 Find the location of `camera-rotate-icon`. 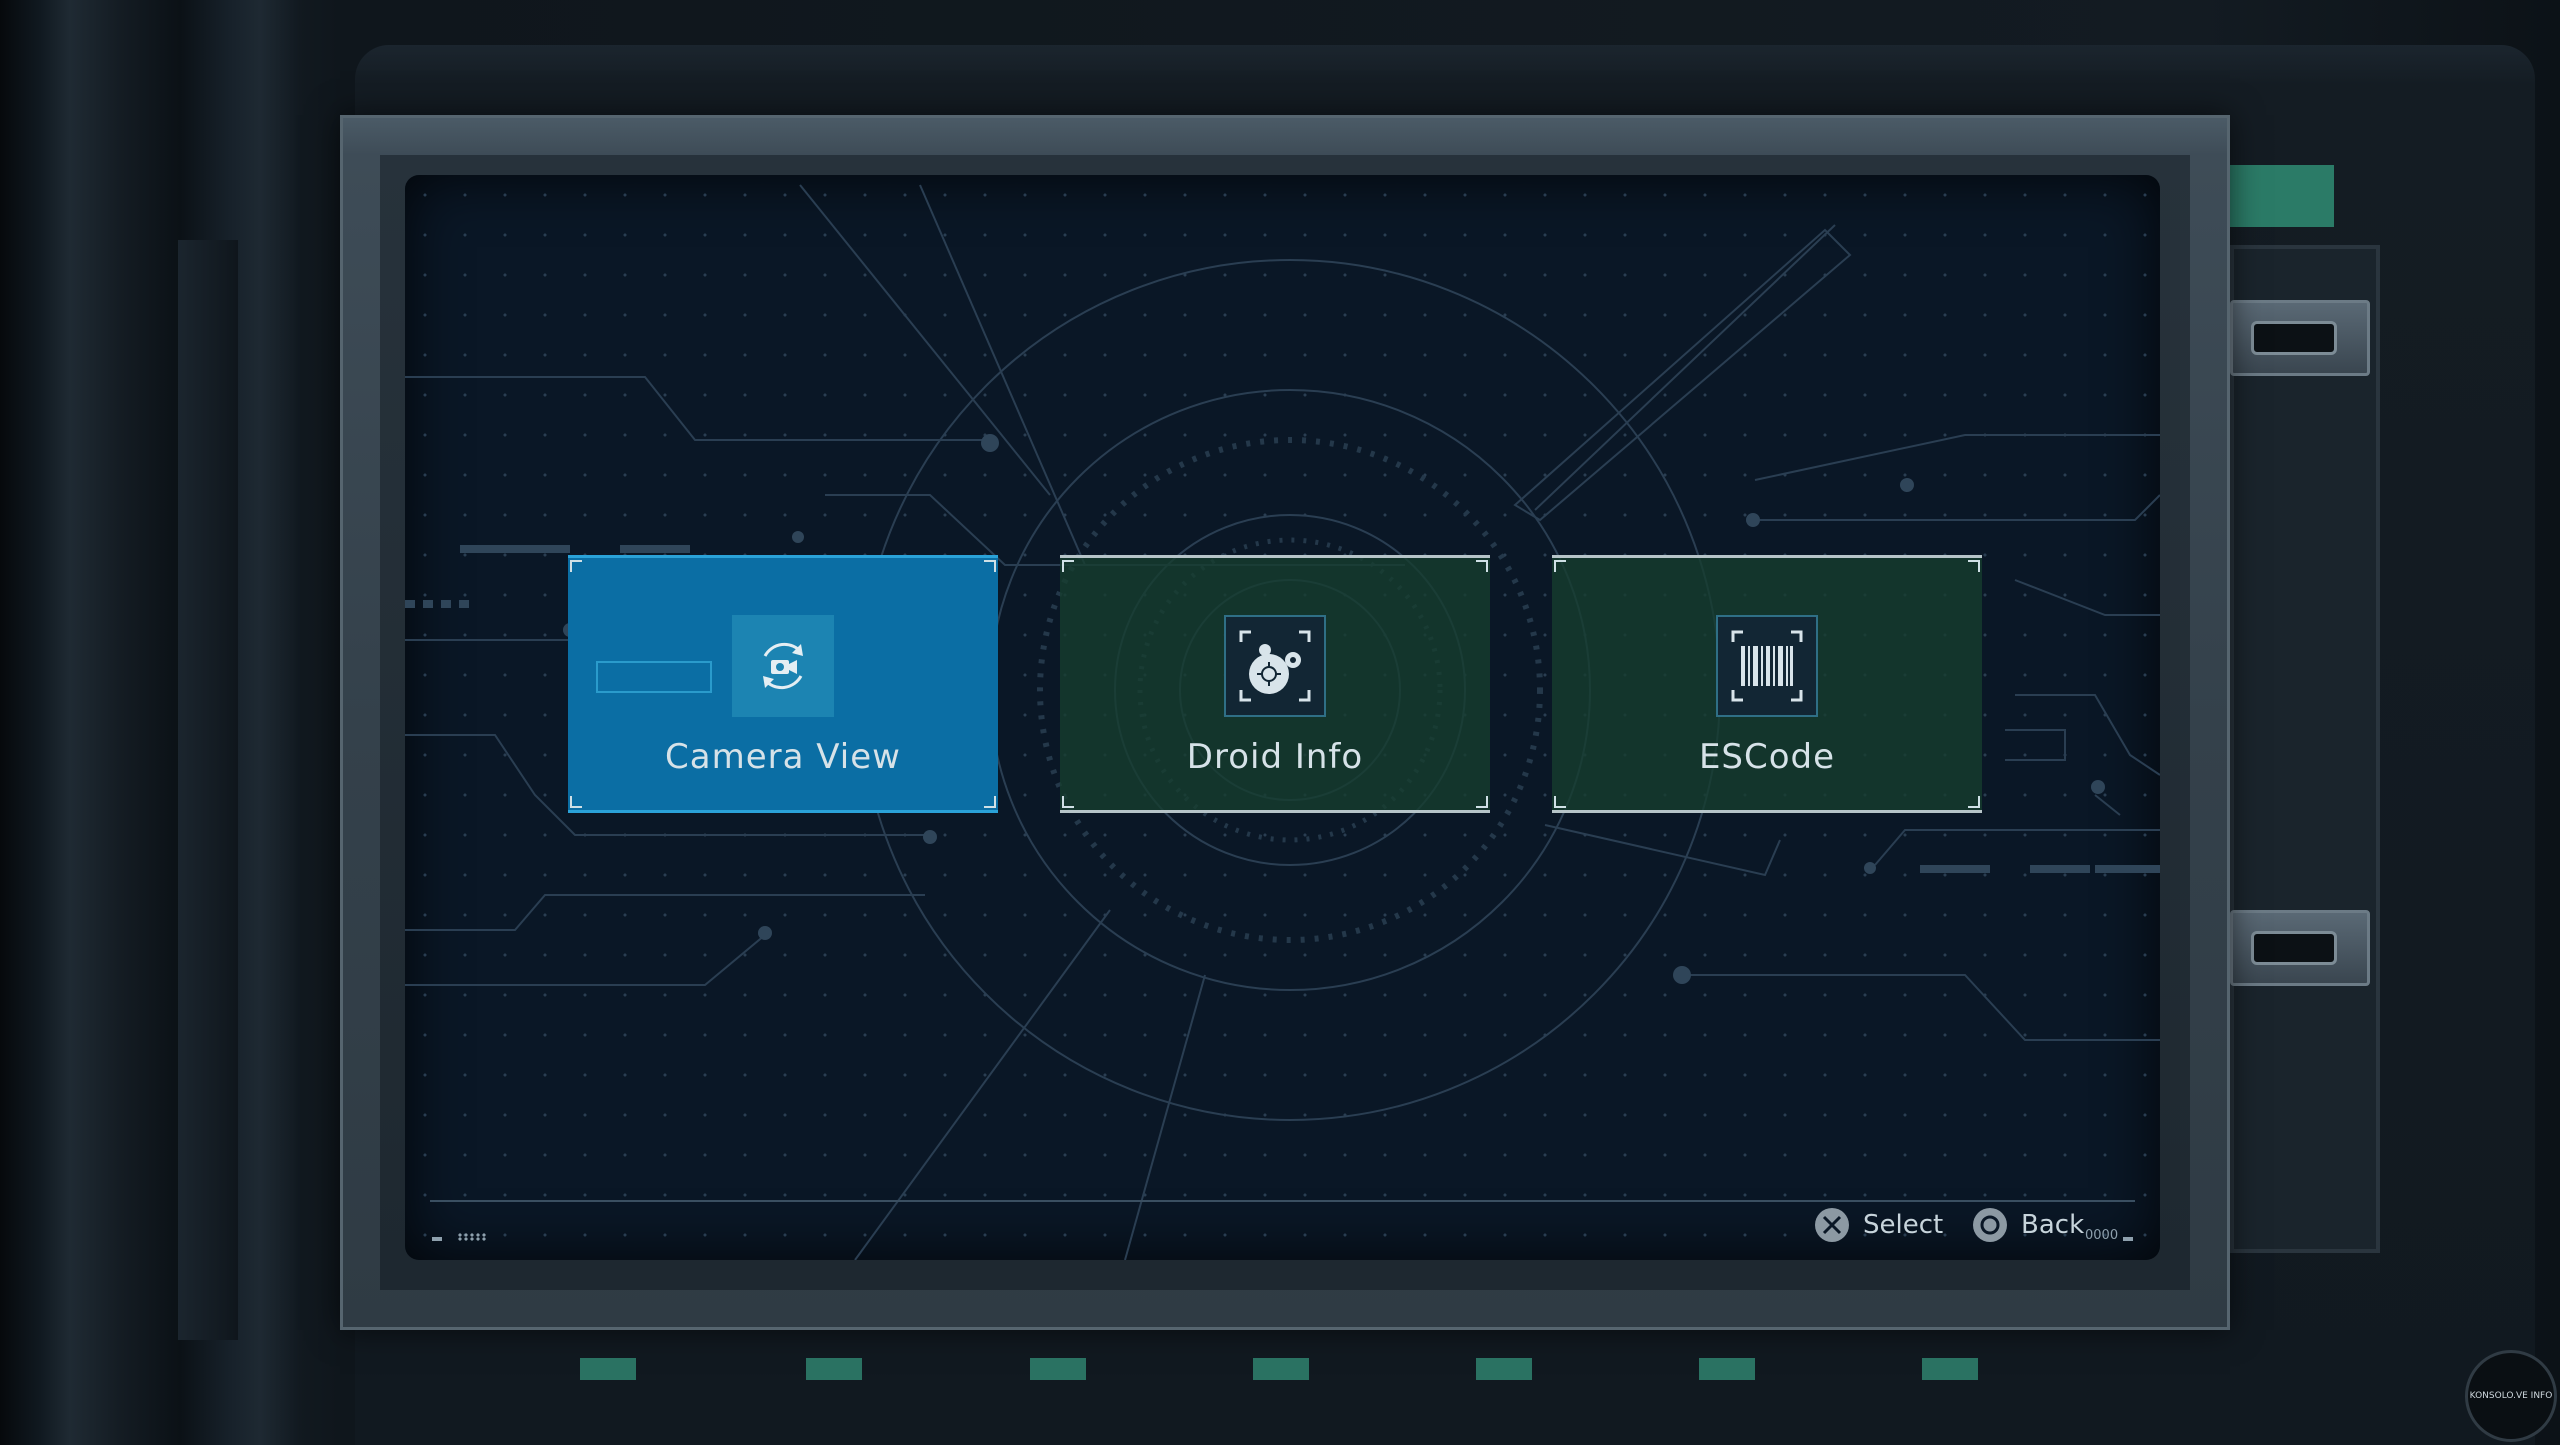

camera-rotate-icon is located at coordinates (783, 666).